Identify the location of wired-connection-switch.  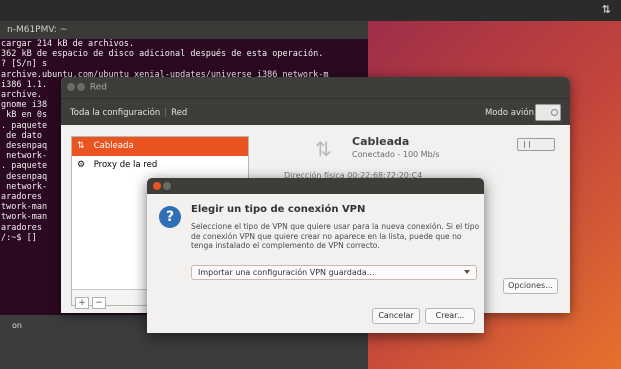
(536, 144).